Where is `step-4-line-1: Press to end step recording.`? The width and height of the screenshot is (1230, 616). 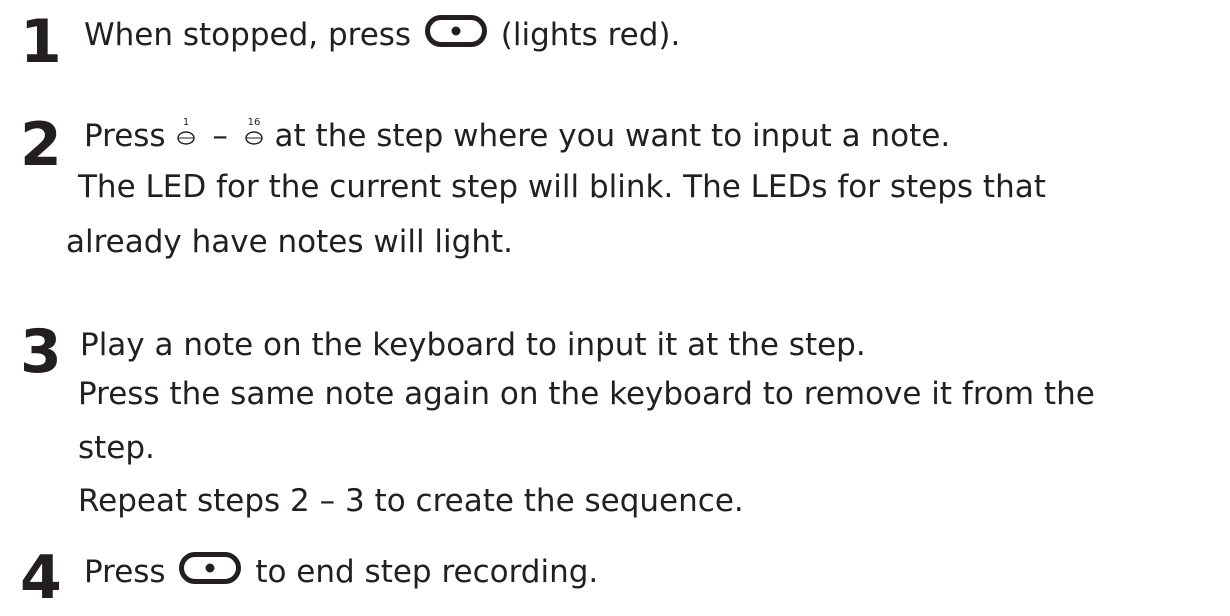 step-4-line-1: Press to end step recording. is located at coordinates (341, 571).